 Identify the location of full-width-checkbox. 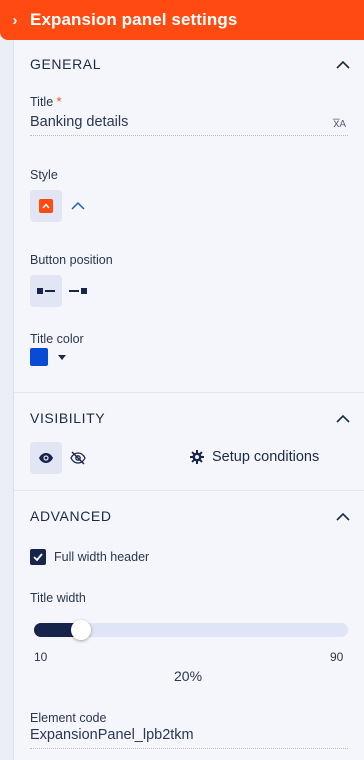
(38, 557).